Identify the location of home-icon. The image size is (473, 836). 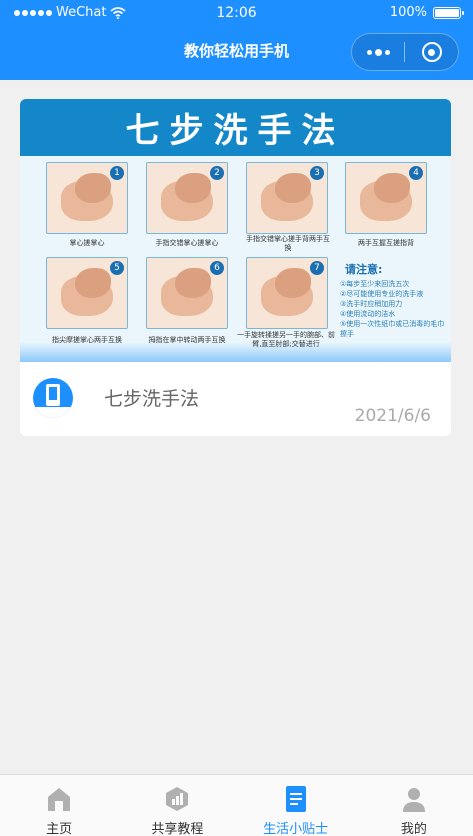
(59, 799).